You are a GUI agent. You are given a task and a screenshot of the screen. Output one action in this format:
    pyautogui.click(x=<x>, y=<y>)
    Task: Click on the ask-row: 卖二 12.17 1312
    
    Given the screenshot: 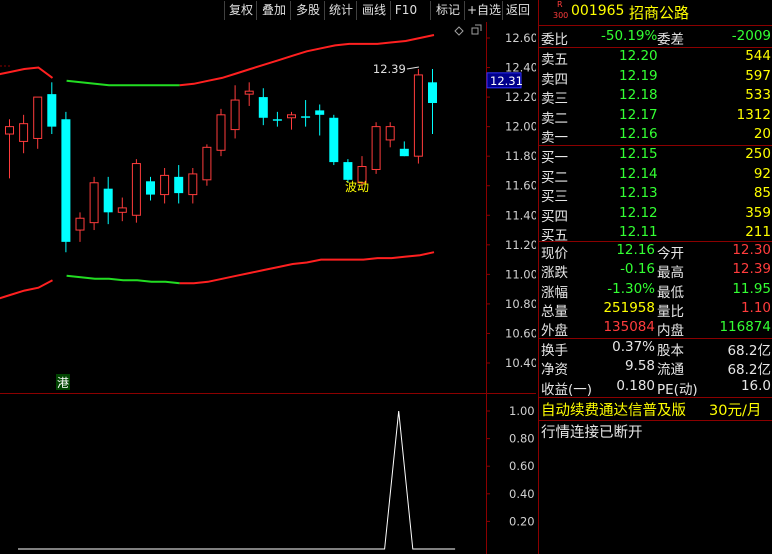 What is the action you would take?
    pyautogui.click(x=655, y=116)
    